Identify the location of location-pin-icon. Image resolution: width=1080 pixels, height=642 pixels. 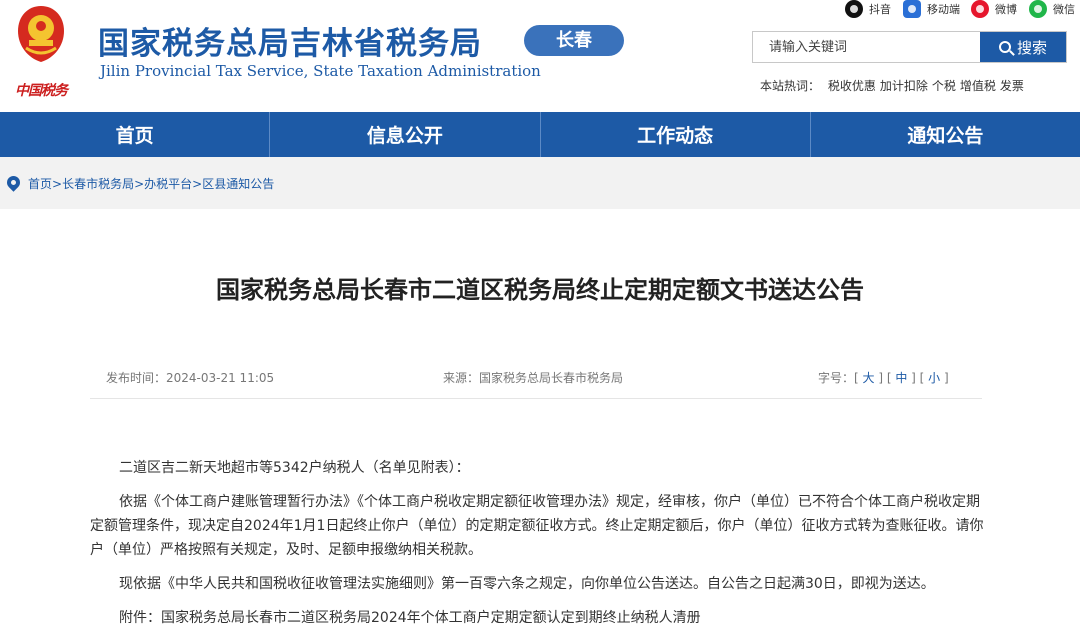
(13, 182).